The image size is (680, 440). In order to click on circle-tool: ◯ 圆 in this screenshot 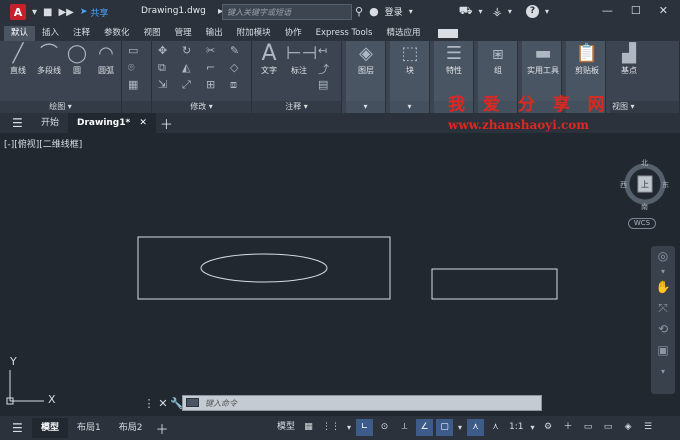, I will do `click(77, 59)`.